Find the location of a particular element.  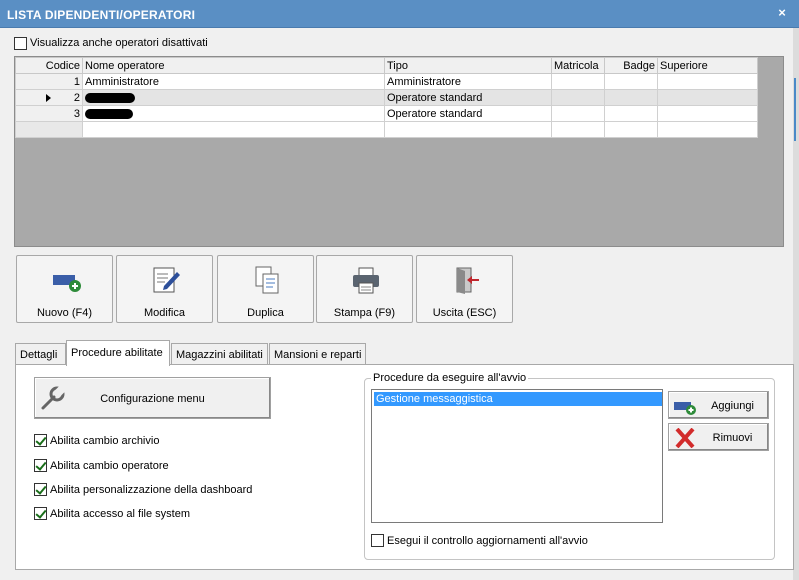

modifica-label: Modifica is located at coordinates (164, 313).